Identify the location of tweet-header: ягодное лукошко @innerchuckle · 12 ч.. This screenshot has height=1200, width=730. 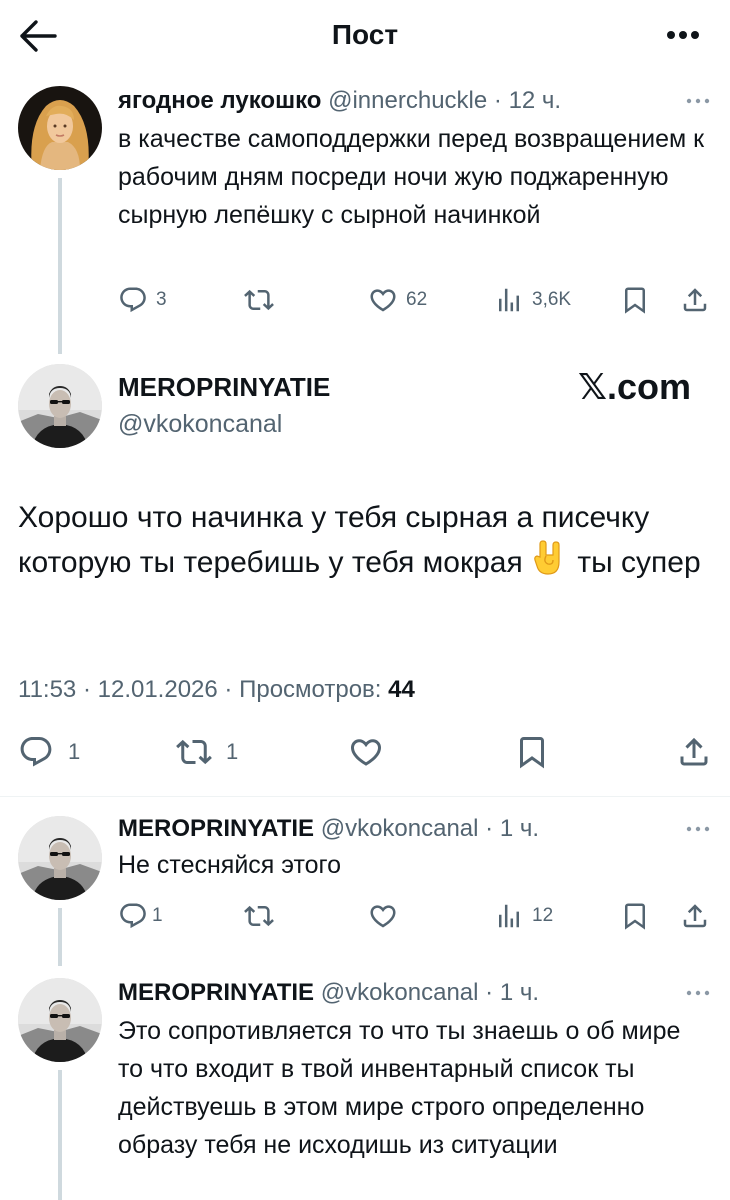
(414, 101).